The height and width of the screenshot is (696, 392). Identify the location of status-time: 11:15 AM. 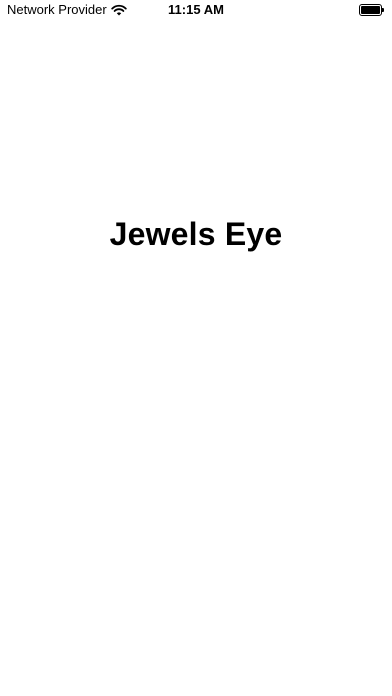
(196, 9).